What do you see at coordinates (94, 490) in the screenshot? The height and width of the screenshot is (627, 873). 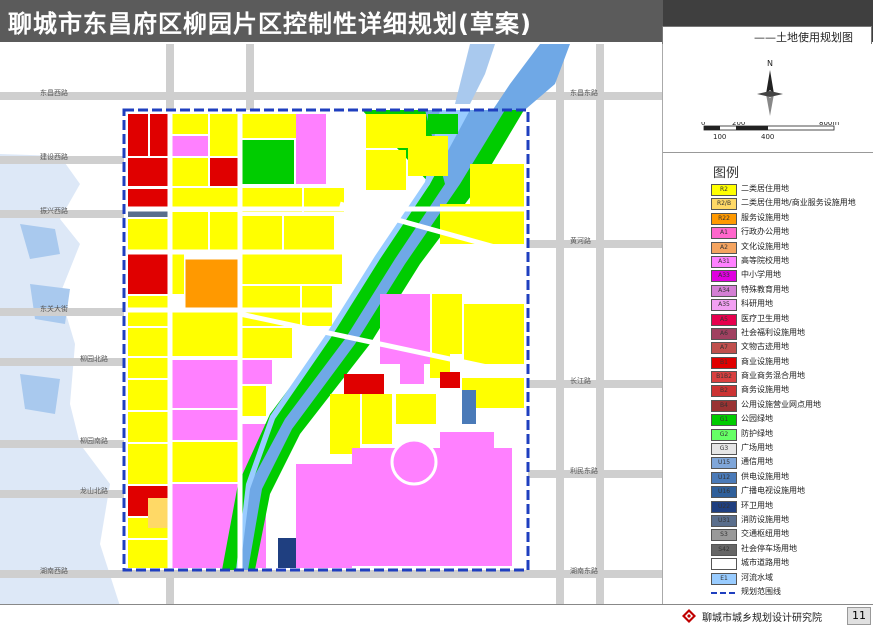 I see `road-label-12: 龙山北路` at bounding box center [94, 490].